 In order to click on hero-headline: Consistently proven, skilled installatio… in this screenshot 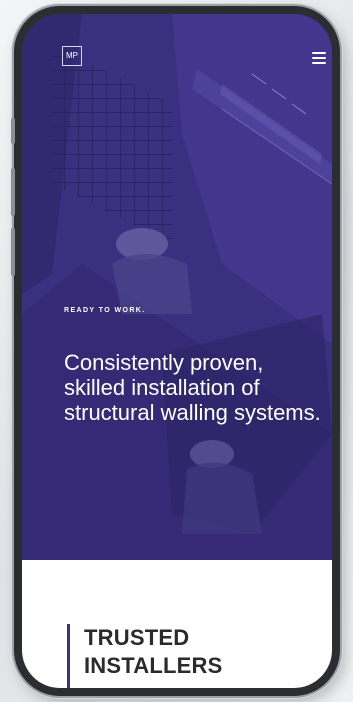, I will do `click(192, 387)`.